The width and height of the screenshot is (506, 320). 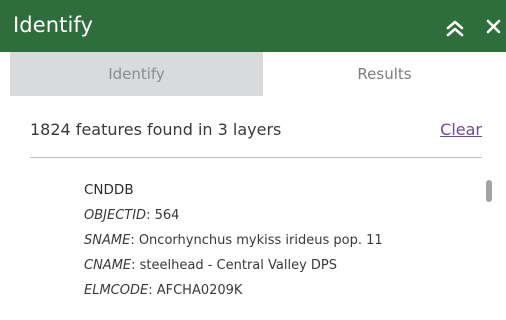 What do you see at coordinates (260, 240) in the screenshot?
I see `attribute-value: Oncorhynchus mykiss irideus pop. 11` at bounding box center [260, 240].